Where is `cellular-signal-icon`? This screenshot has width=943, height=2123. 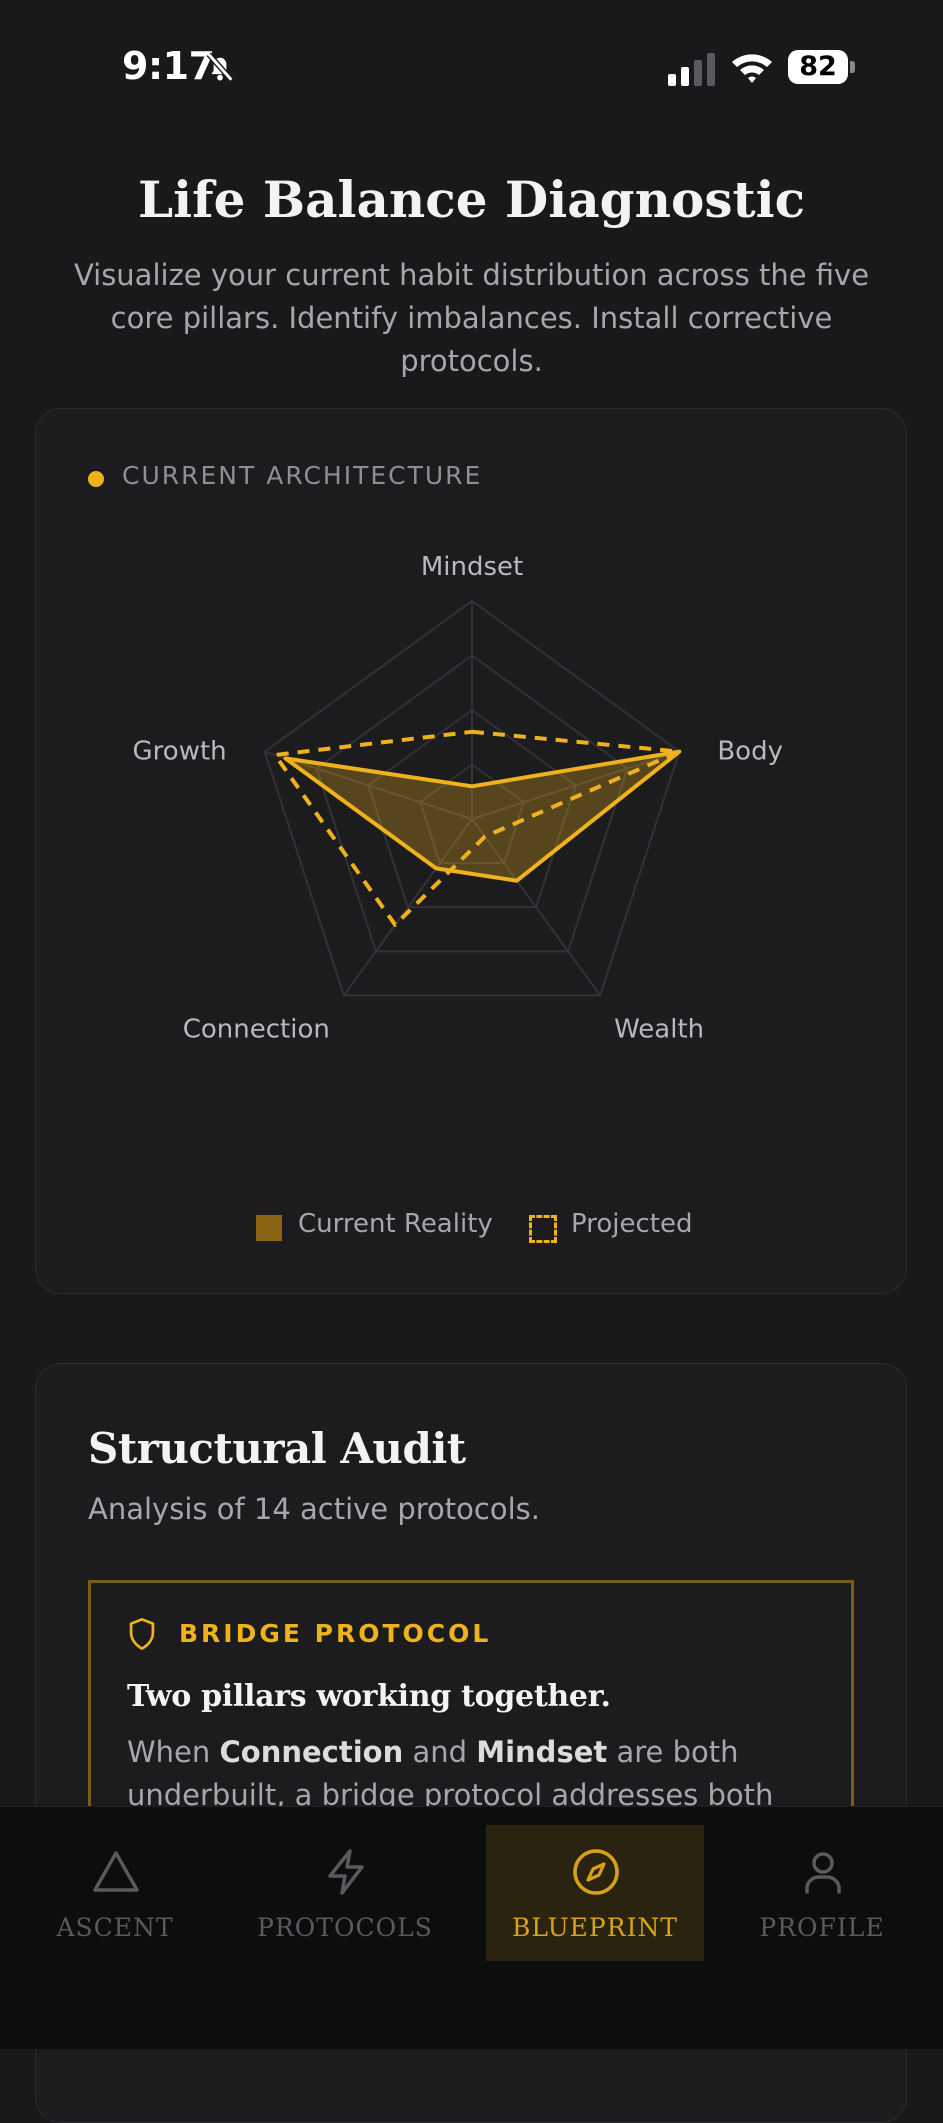 cellular-signal-icon is located at coordinates (691, 69).